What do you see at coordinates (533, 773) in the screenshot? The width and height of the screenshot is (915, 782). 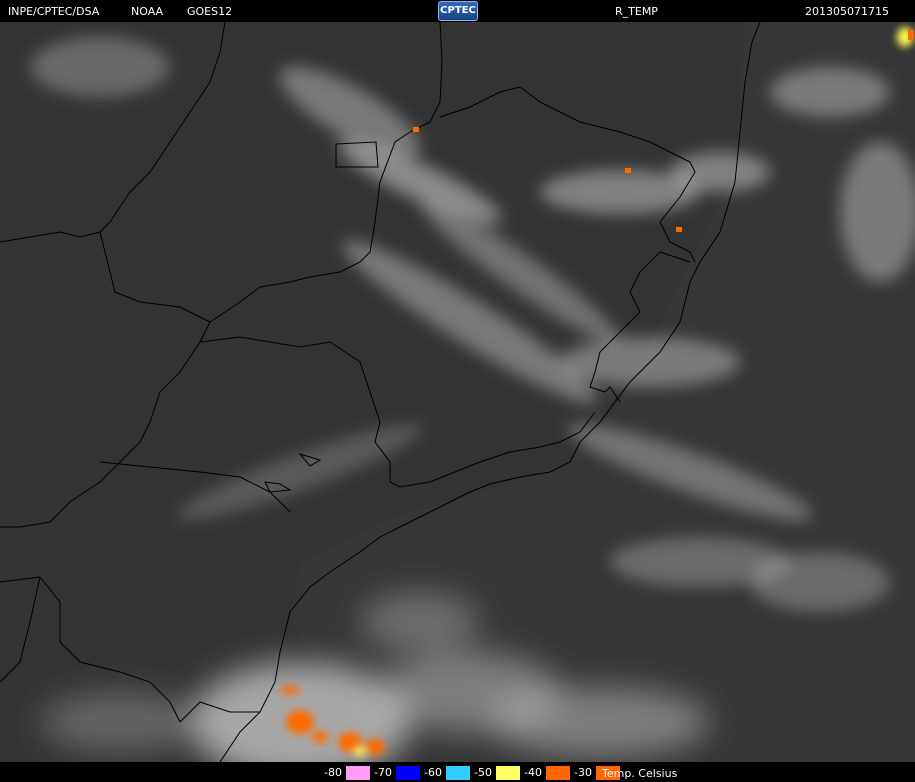 I see `legend-label: -40` at bounding box center [533, 773].